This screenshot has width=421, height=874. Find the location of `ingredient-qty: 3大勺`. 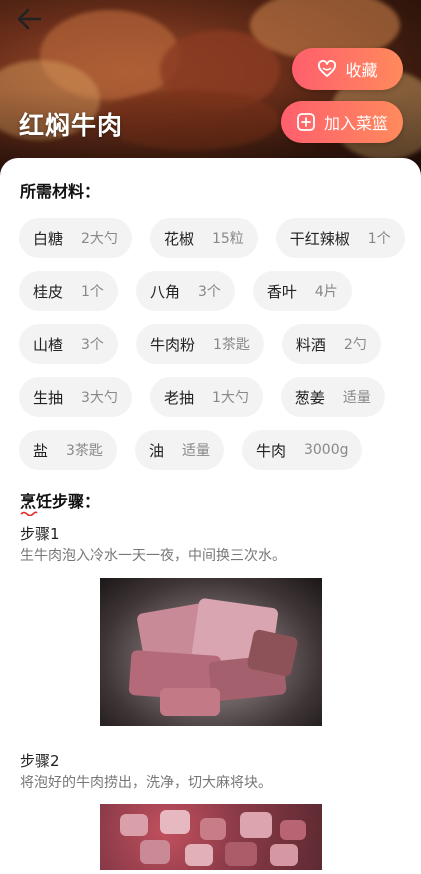

ingredient-qty: 3大勺 is located at coordinates (99, 398).